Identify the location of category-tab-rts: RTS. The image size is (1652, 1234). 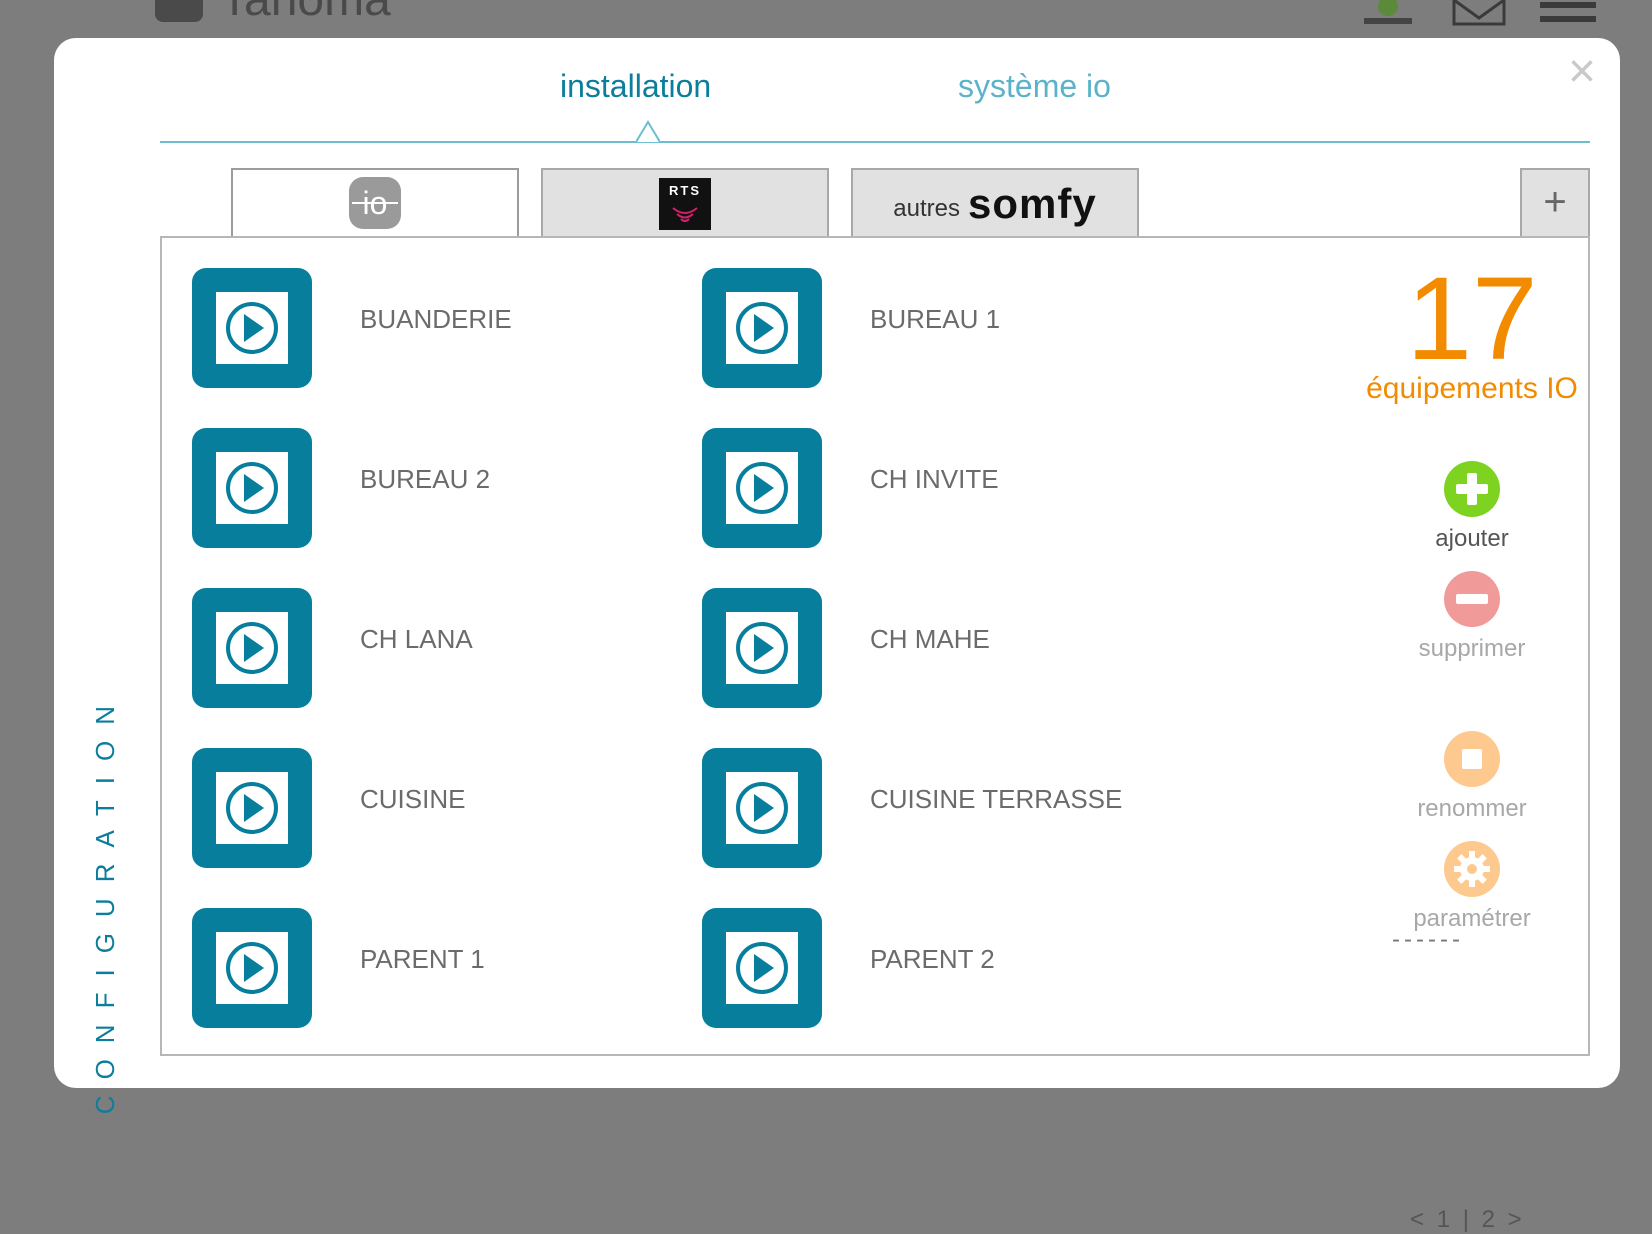
(685, 203).